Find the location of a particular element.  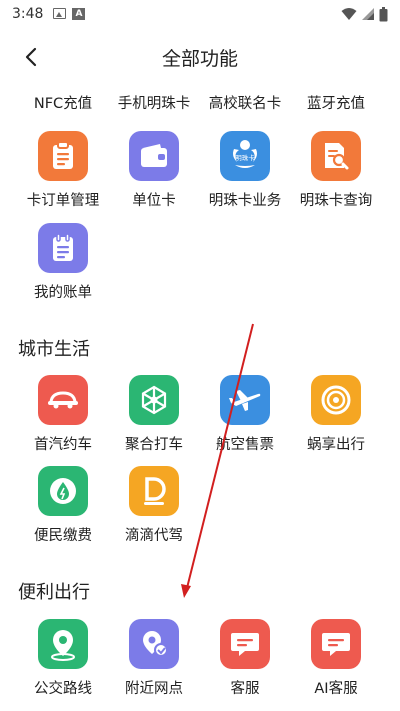

item-air-tickets: 航空售票 is located at coordinates (245, 414).